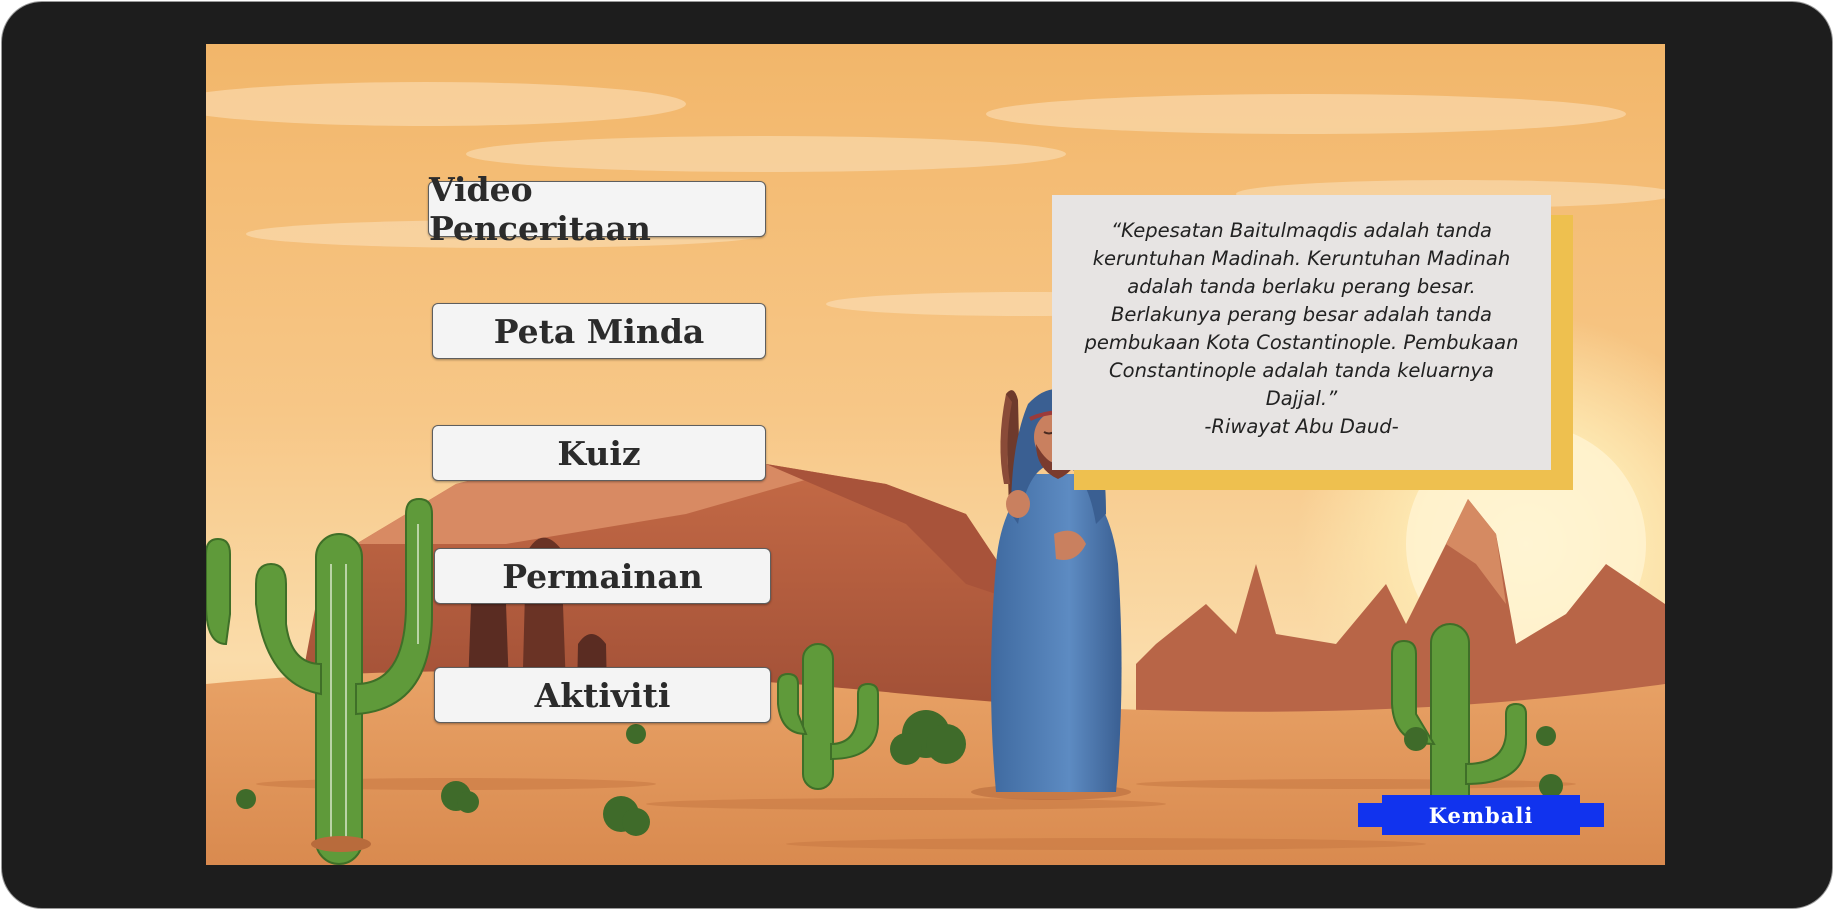 Image resolution: width=1834 pixels, height=910 pixels. Describe the element at coordinates (602, 576) in the screenshot. I see `permainan-button: Permainan` at that location.